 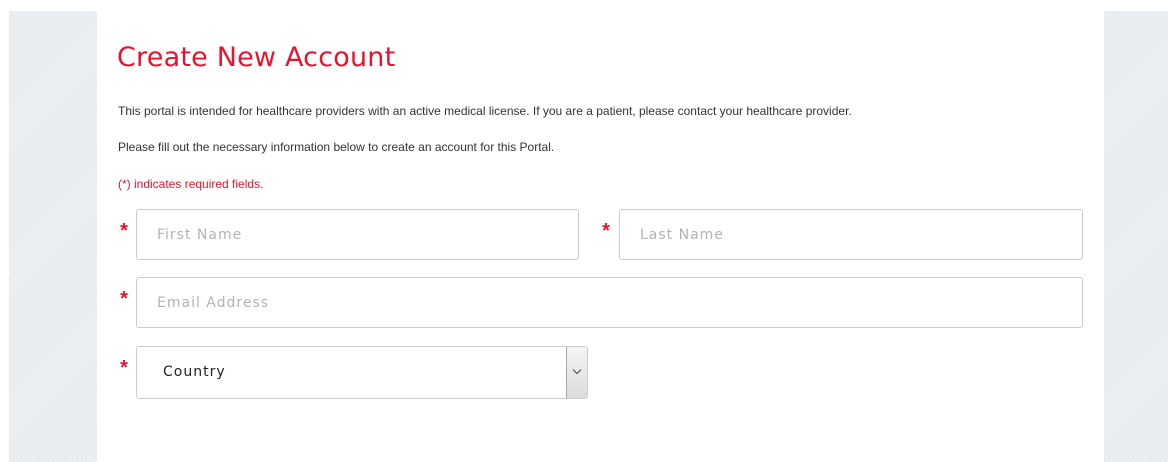 I want to click on last-name-required-marker: *, so click(x=606, y=231).